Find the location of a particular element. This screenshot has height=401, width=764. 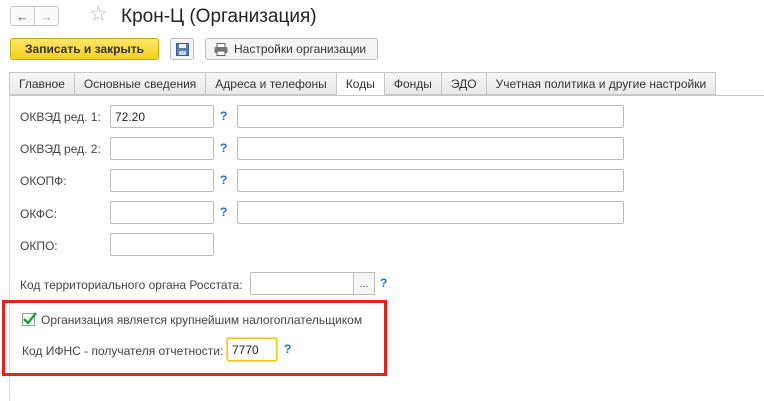

okopf-help-icon: ? is located at coordinates (223, 180).